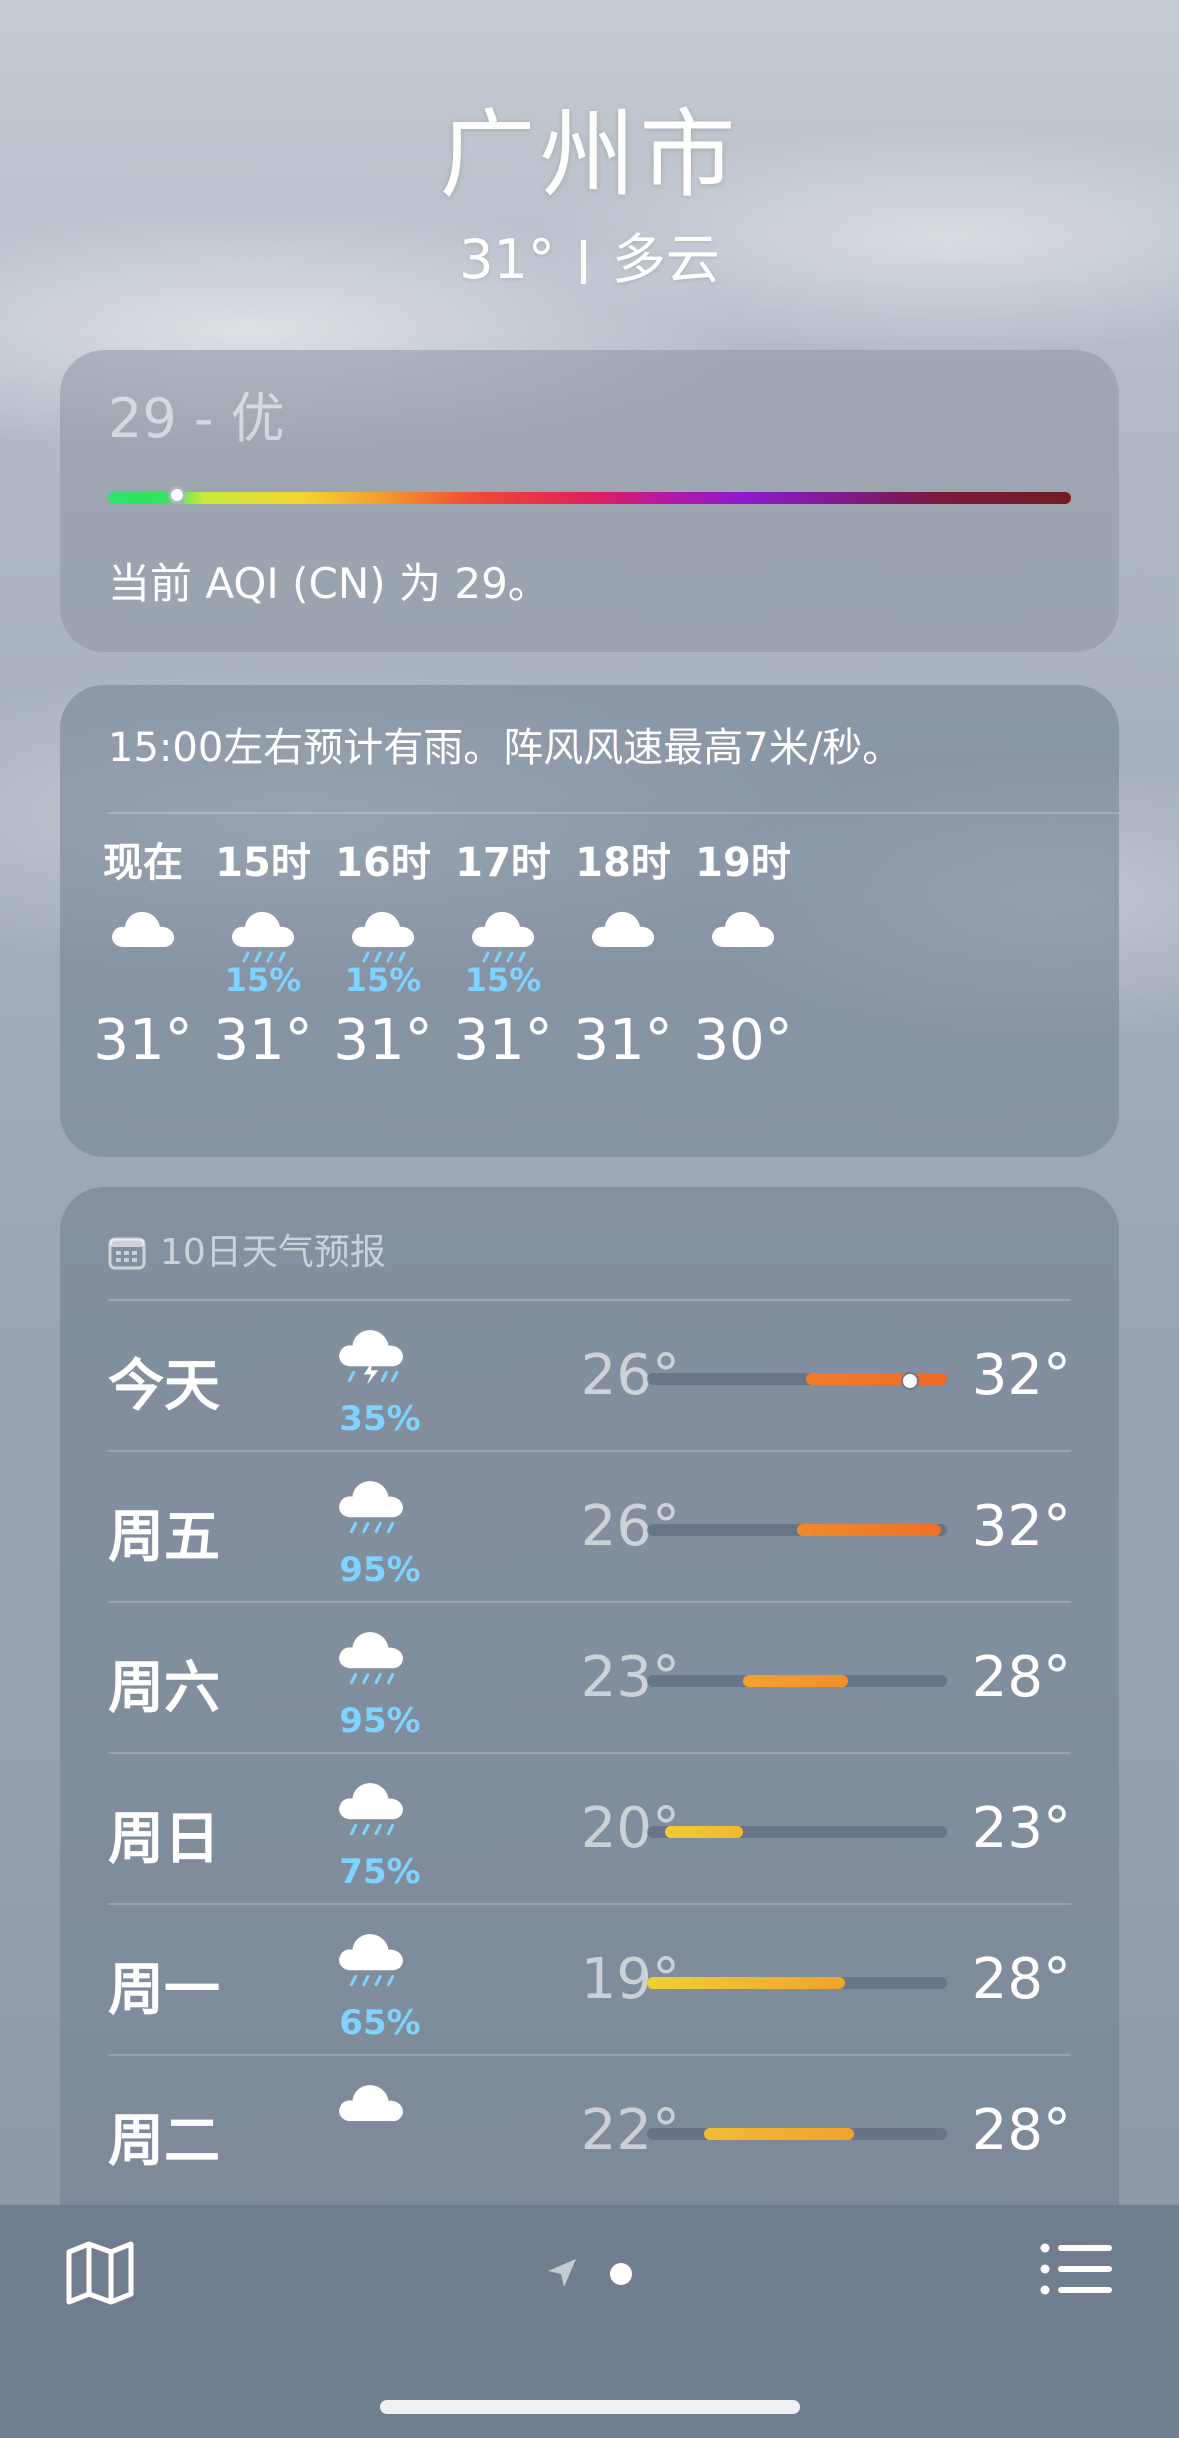 The width and height of the screenshot is (1179, 2438). Describe the element at coordinates (910, 1381) in the screenshot. I see `current-temp-marker` at that location.